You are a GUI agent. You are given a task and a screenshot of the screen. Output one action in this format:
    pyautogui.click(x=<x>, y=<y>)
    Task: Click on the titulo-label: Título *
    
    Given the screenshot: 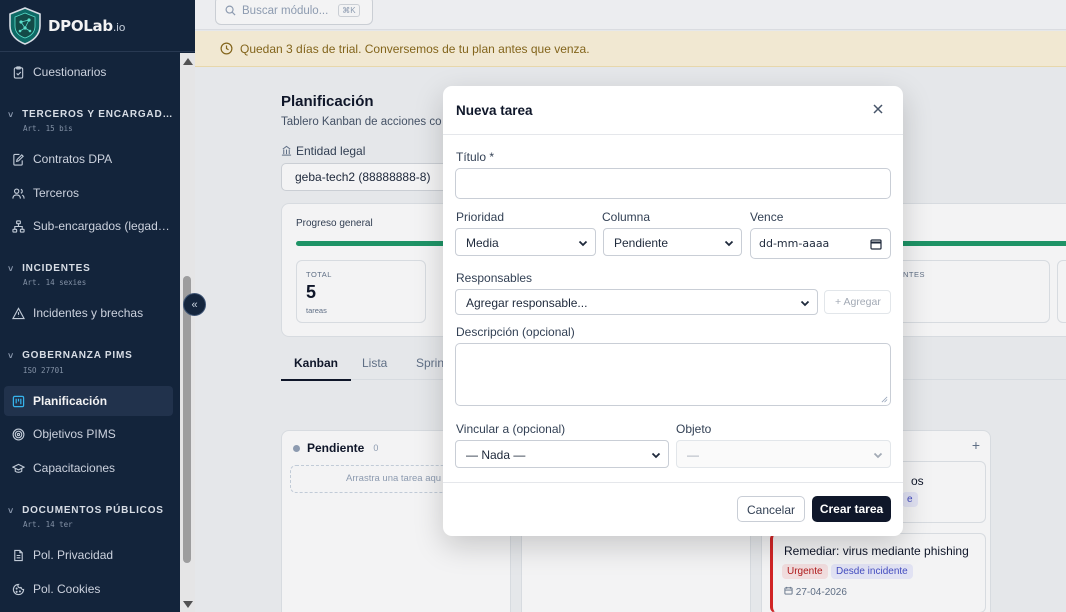 What is the action you would take?
    pyautogui.click(x=475, y=157)
    